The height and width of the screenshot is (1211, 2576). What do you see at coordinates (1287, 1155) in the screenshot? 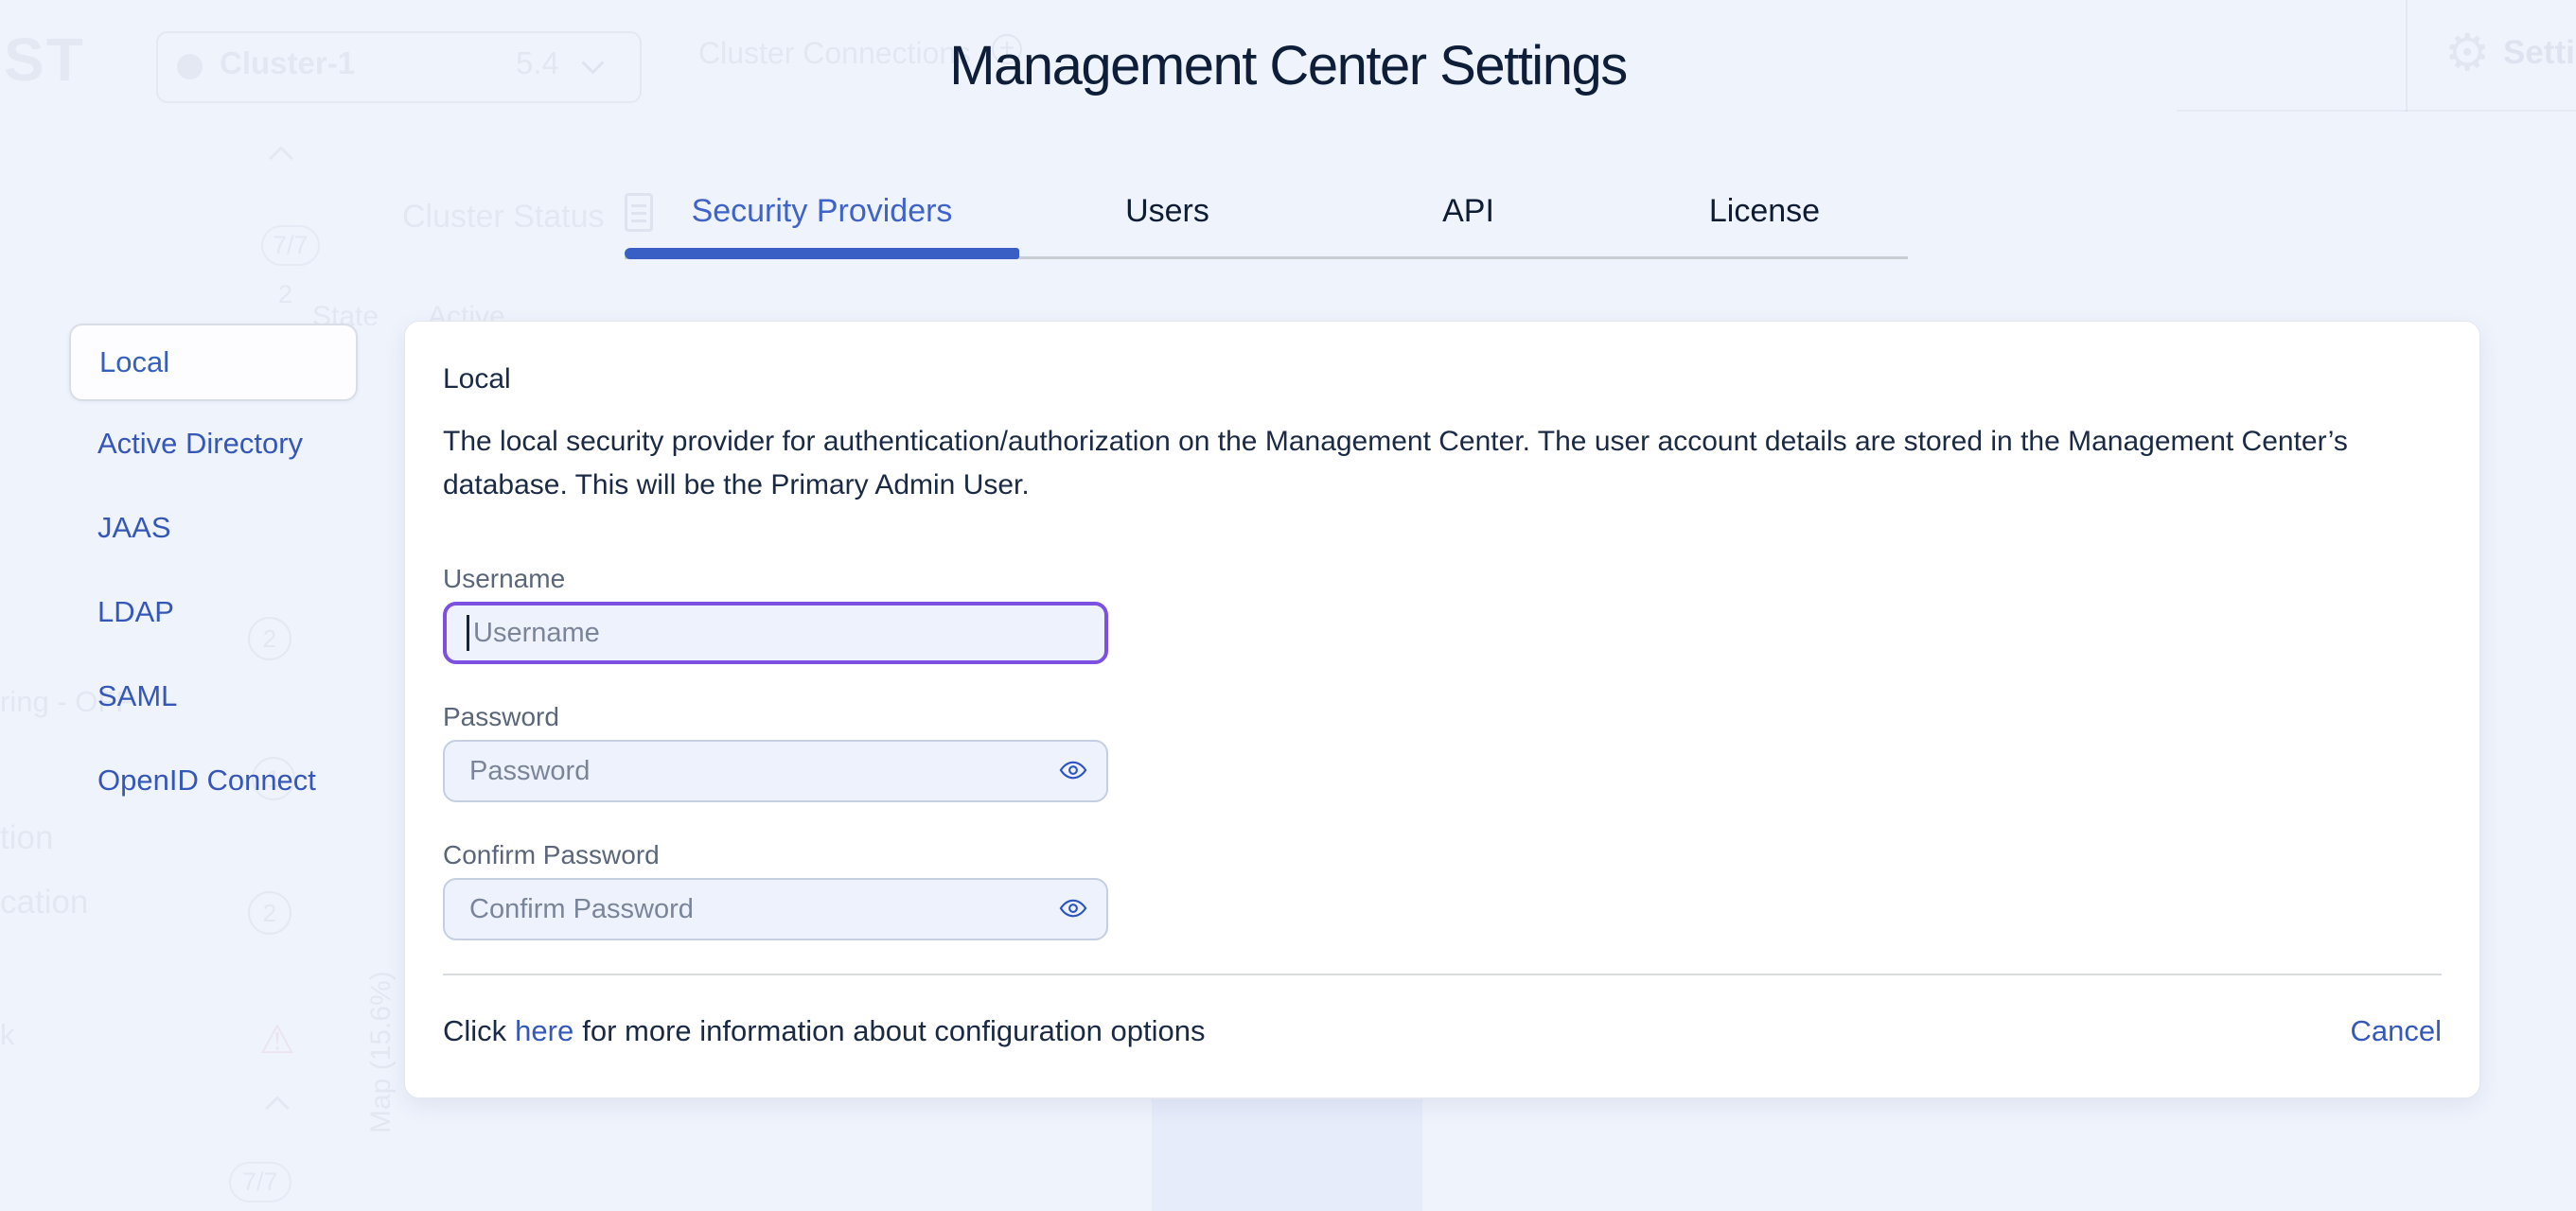
I see `background-panel` at bounding box center [1287, 1155].